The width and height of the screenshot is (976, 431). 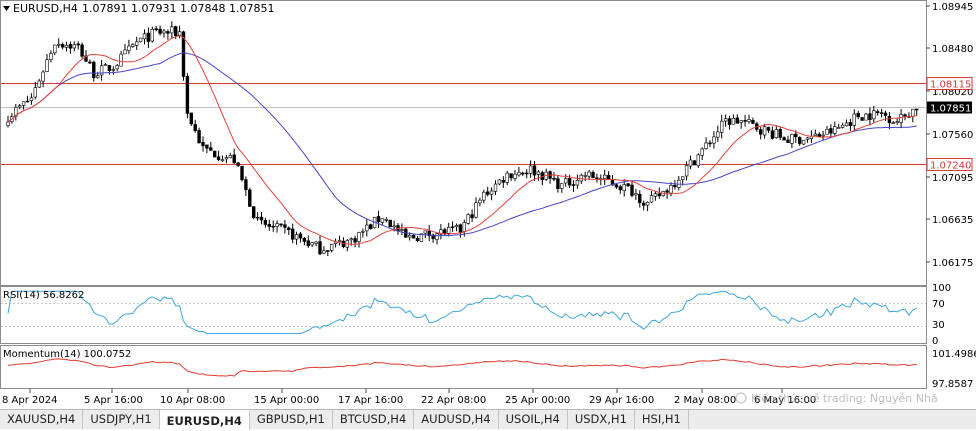 I want to click on time-axis-label: 25 Apr 00:00, so click(x=537, y=400).